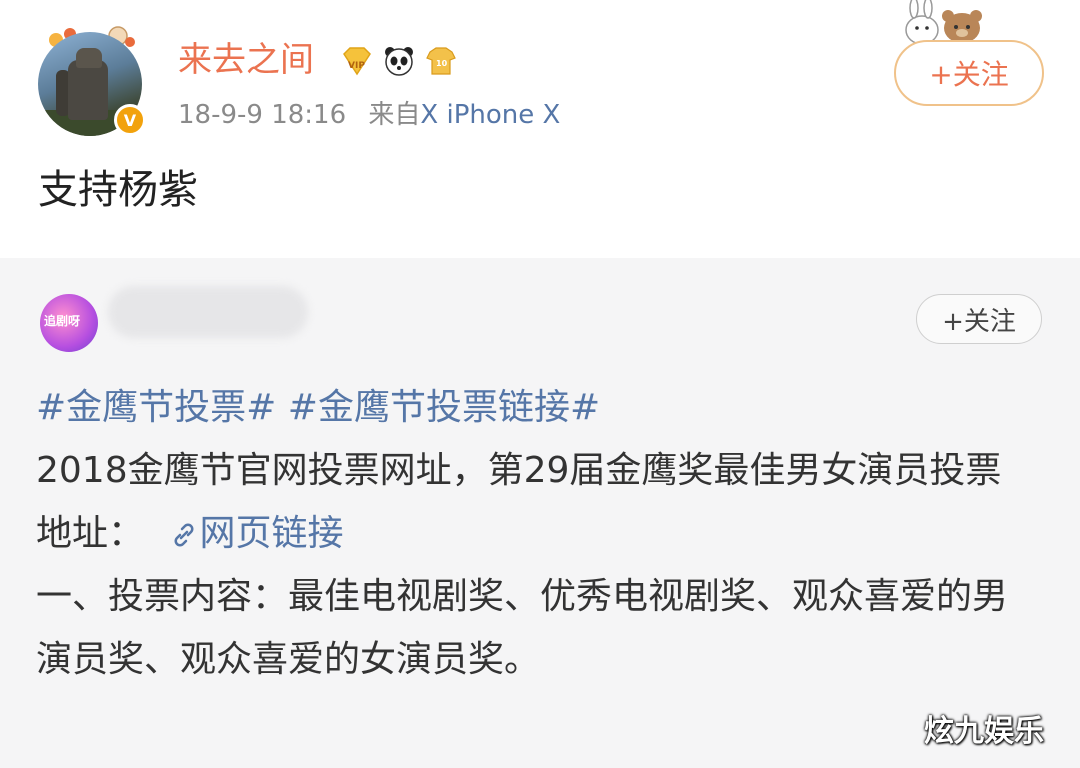 The height and width of the screenshot is (768, 1080). I want to click on bunny-bear-mascot-icon, so click(943, 22).